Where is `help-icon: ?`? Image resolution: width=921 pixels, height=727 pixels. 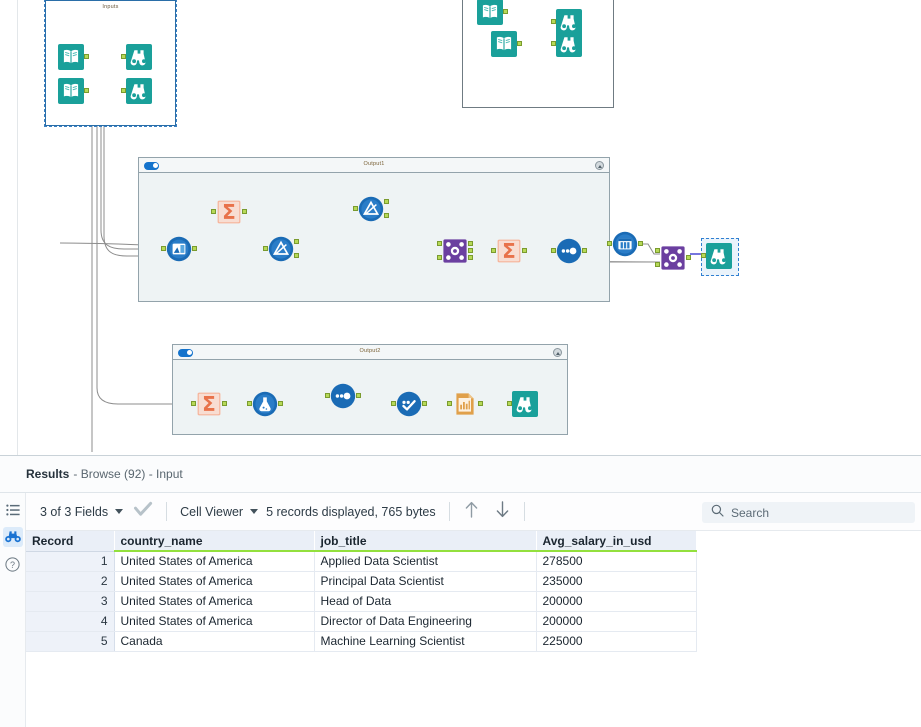 help-icon: ? is located at coordinates (13, 564).